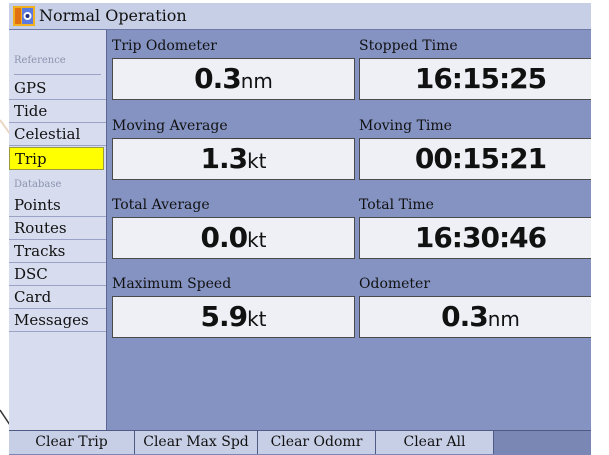 The image size is (609, 455). I want to click on sidebar-item-messages: Messages, so click(57, 320).